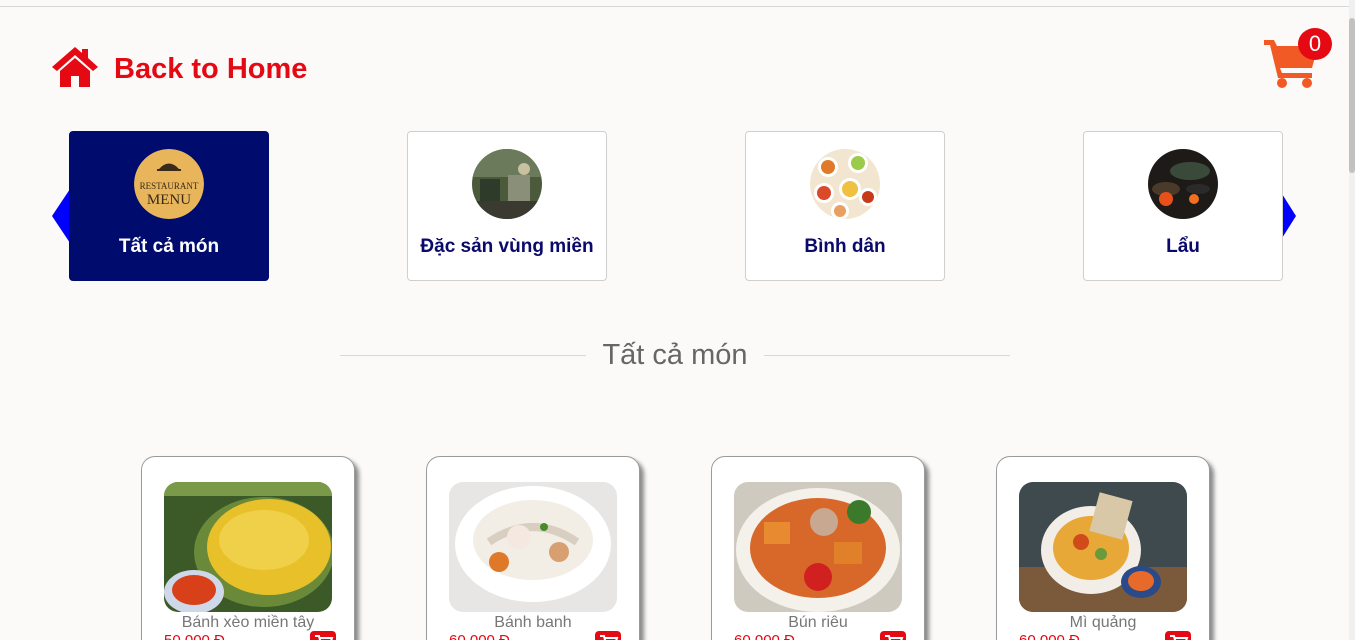 The image size is (1355, 640). What do you see at coordinates (1183, 184) in the screenshot?
I see `category-thumb-hotpot` at bounding box center [1183, 184].